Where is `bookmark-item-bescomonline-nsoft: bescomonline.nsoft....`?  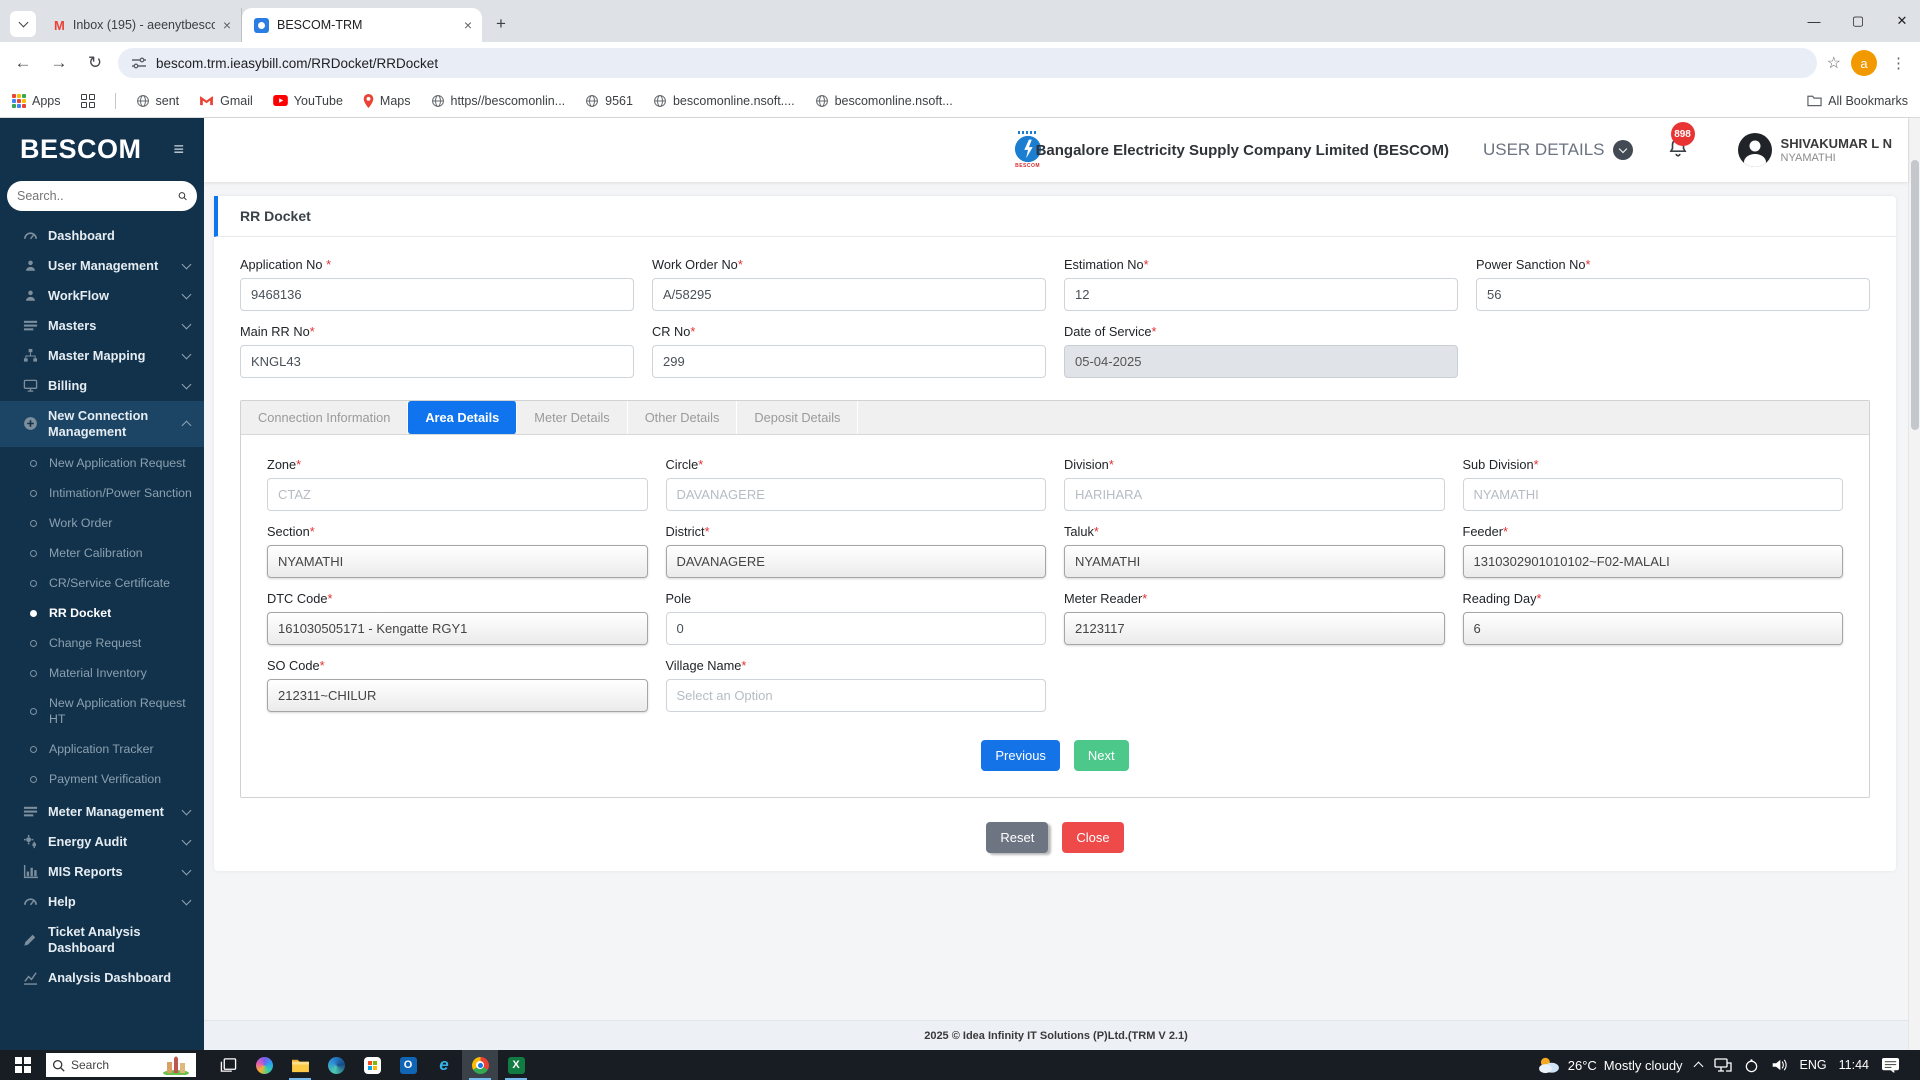
bookmark-item-bescomonline-nsoft: bescomonline.nsoft.... is located at coordinates (724, 101).